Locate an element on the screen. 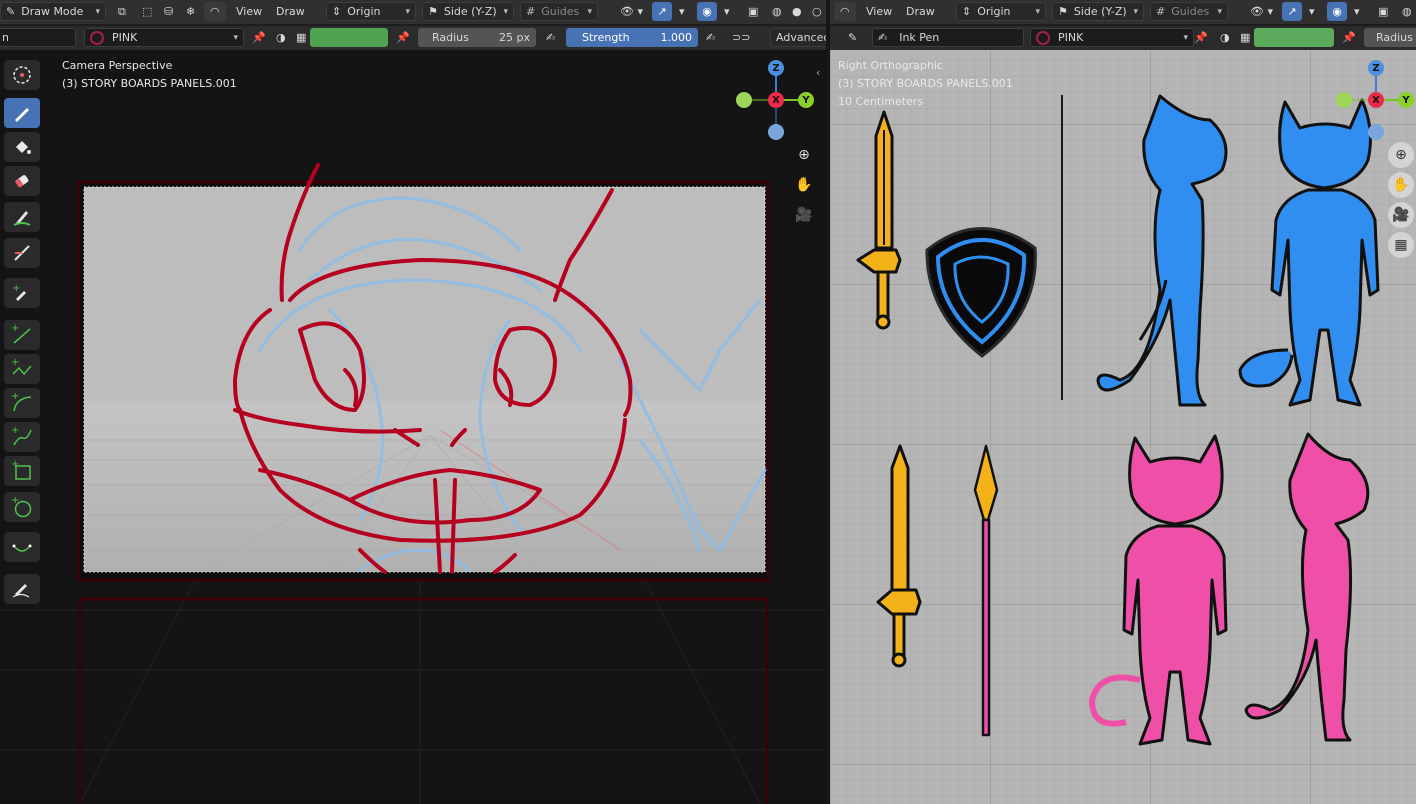  fill-bucket-icon is located at coordinates (23, 147).